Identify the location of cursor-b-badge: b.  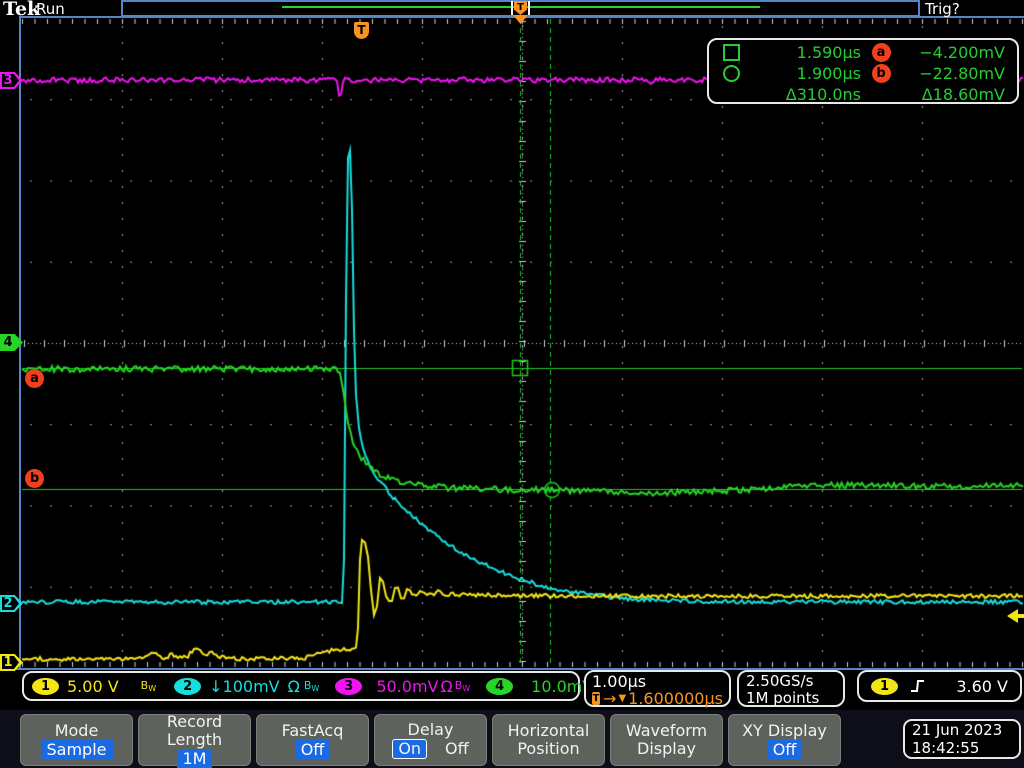
(881, 73).